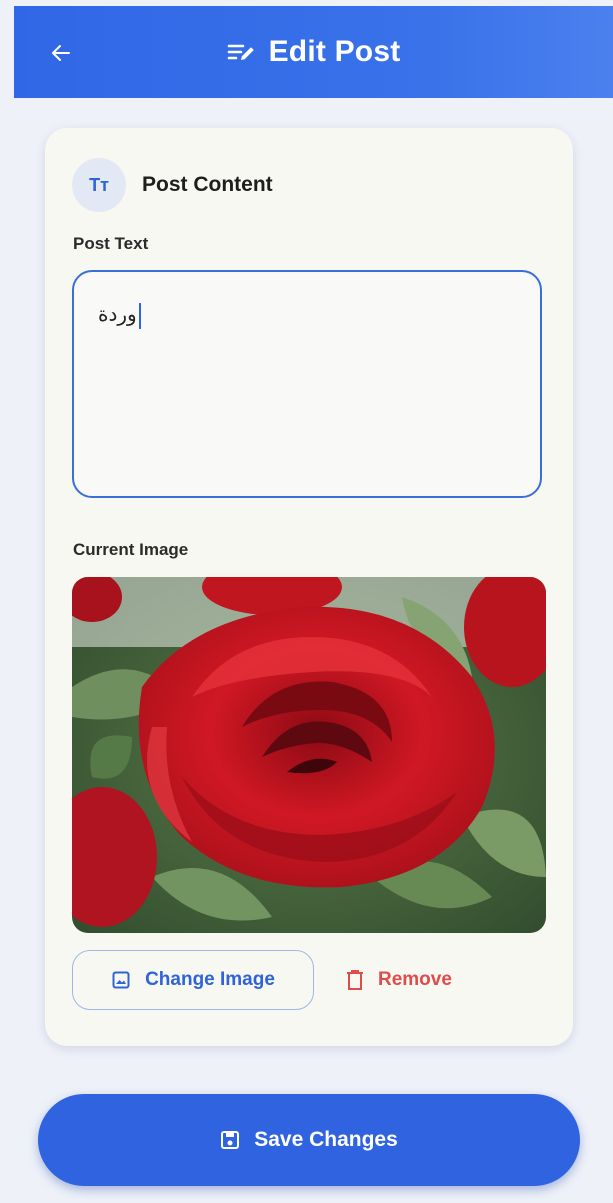 The image size is (613, 1203). I want to click on save-changes-button: Save Changes, so click(309, 1140).